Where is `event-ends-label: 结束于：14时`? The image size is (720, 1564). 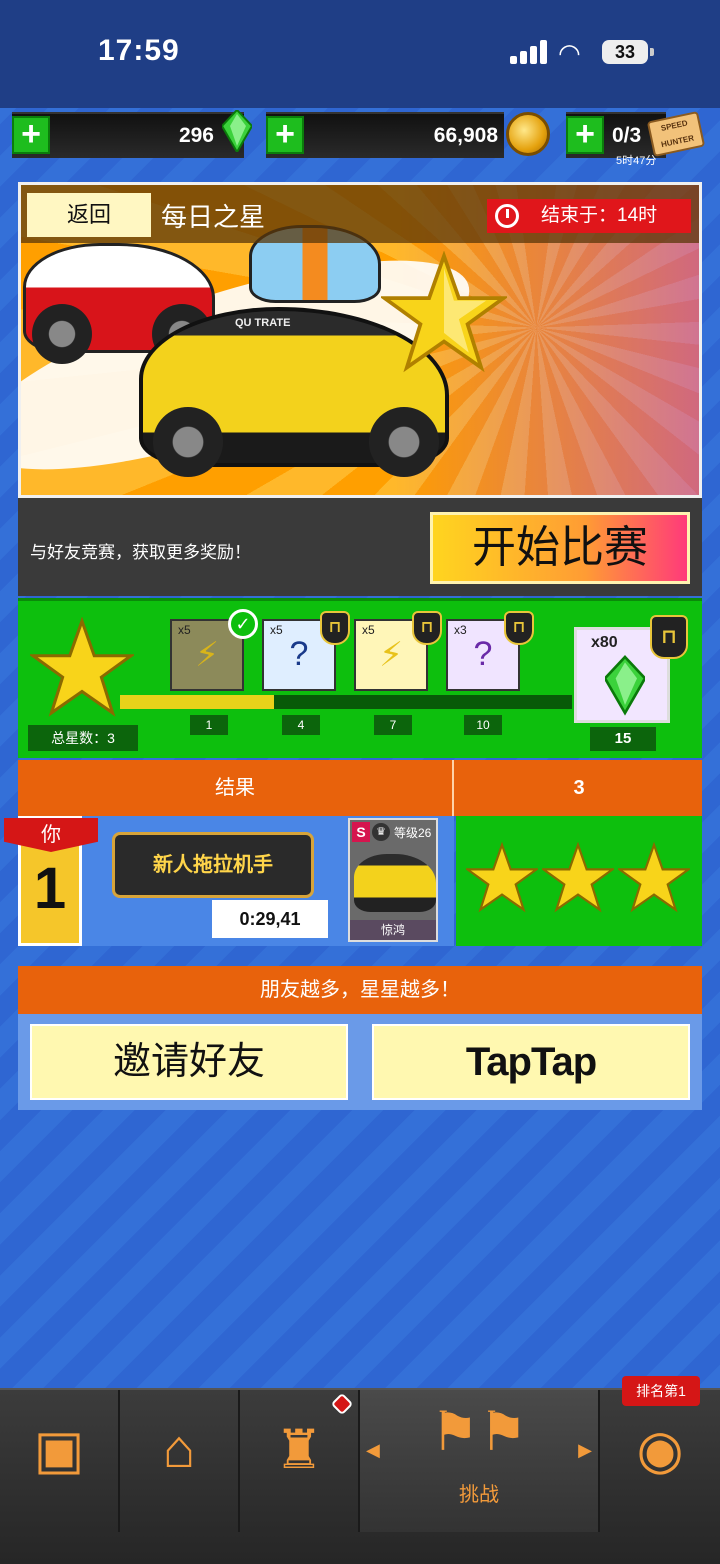 event-ends-label: 结束于：14时 is located at coordinates (599, 215).